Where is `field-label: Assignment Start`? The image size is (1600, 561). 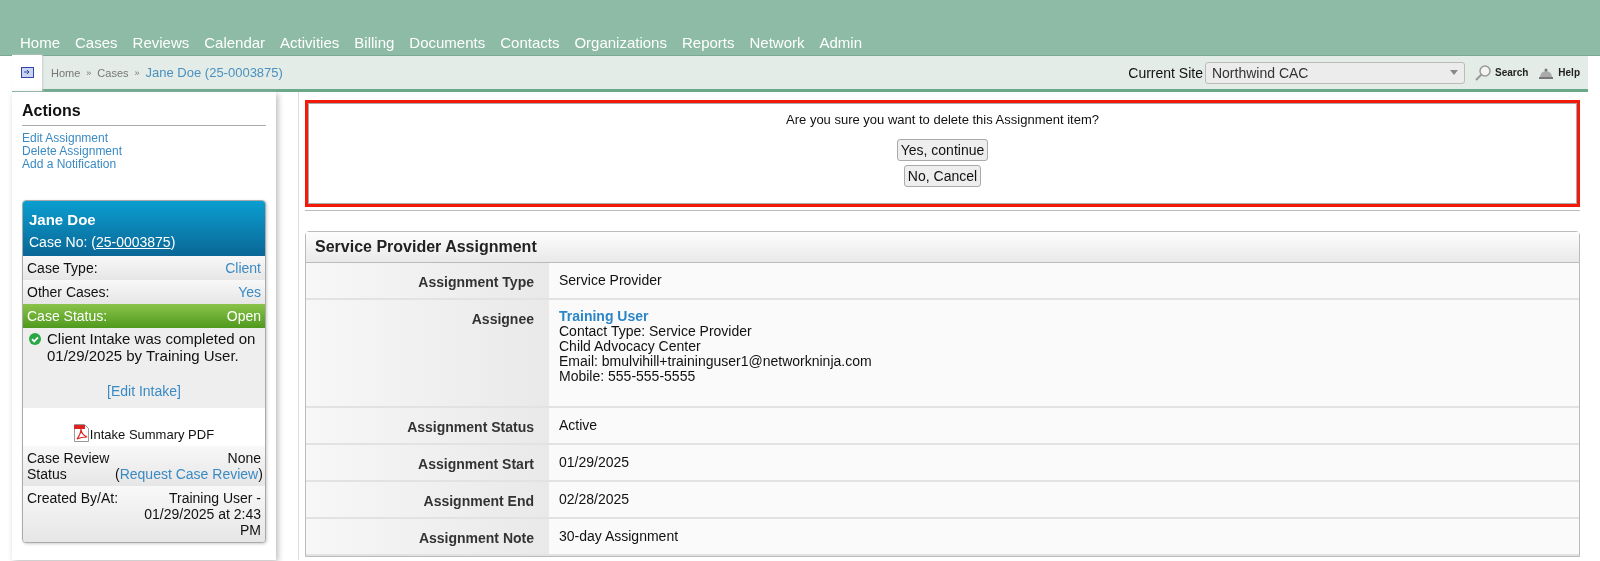
field-label: Assignment Start is located at coordinates (427, 462).